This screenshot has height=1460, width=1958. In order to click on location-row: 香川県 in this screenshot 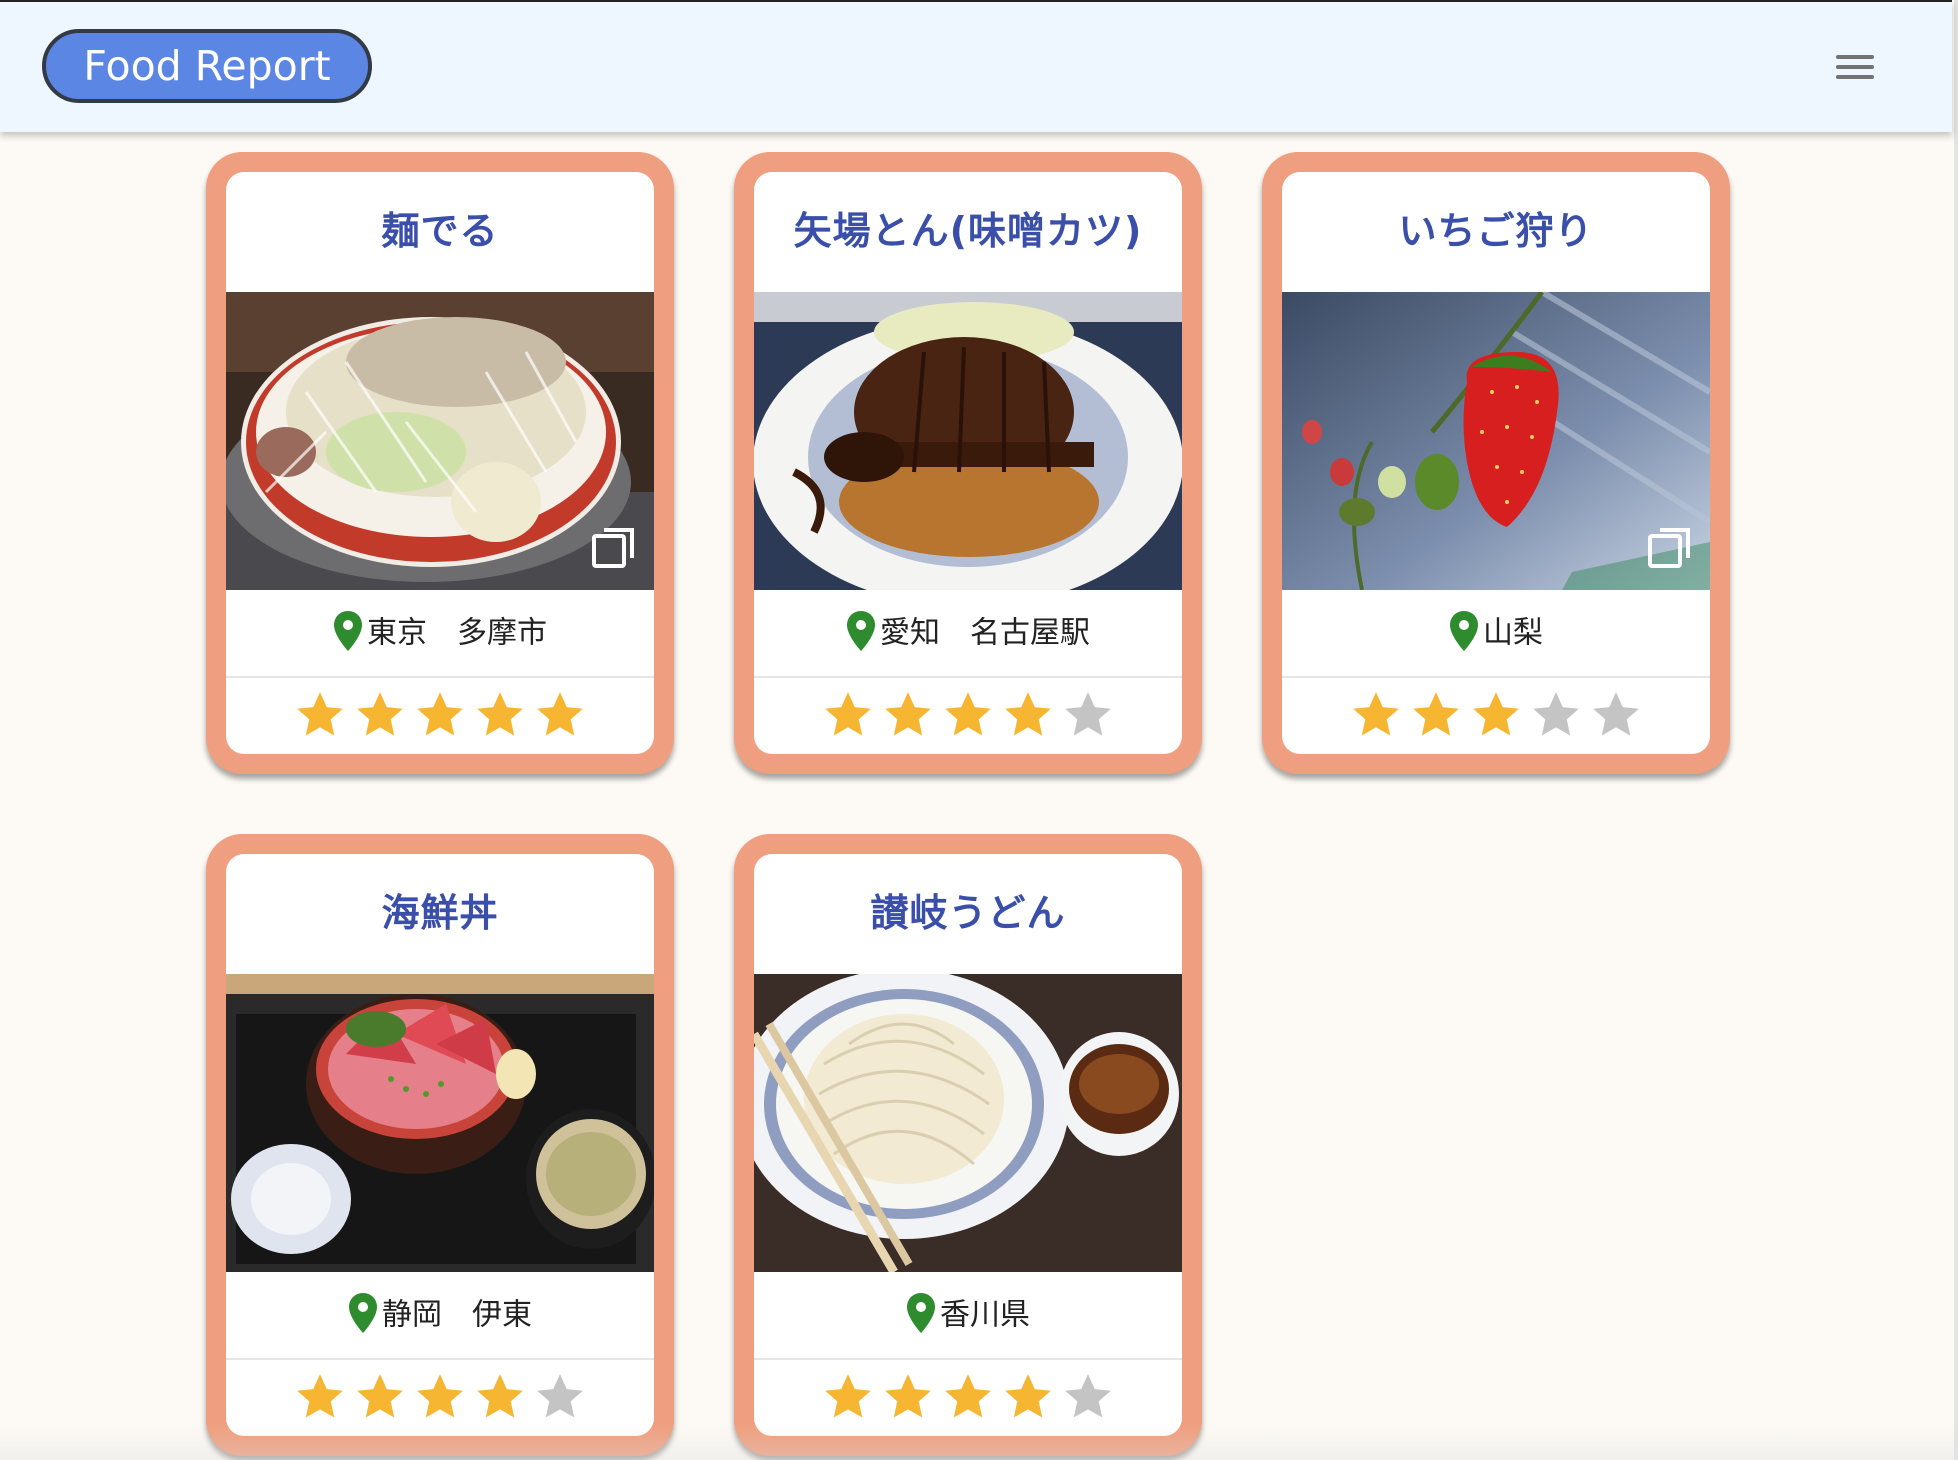, I will do `click(968, 1316)`.